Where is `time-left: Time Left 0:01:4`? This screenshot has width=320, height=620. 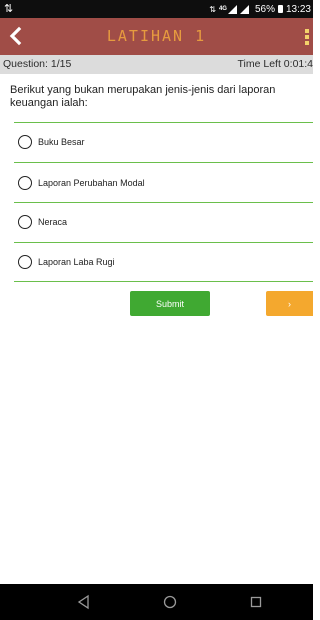
time-left: Time Left 0:01:4 is located at coordinates (275, 64).